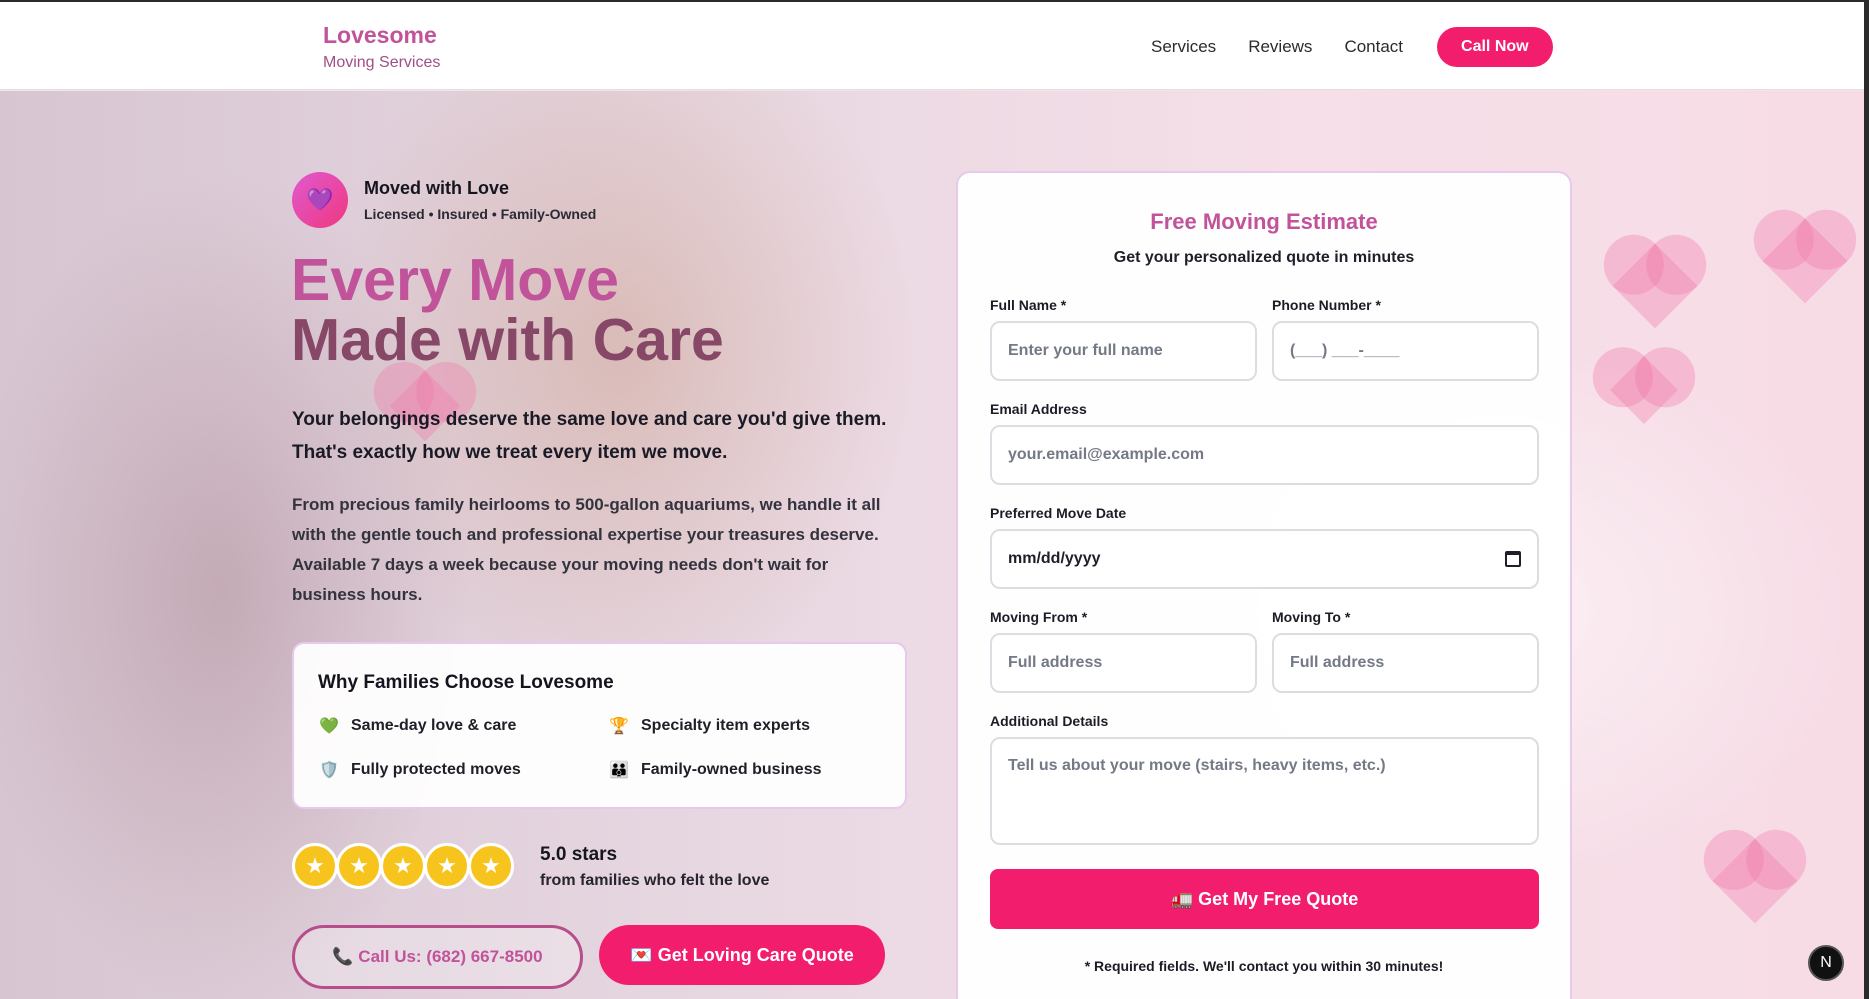 The width and height of the screenshot is (1869, 999). I want to click on get-loving-care-quote-button: 💌 Get Loving Care Quote, so click(742, 955).